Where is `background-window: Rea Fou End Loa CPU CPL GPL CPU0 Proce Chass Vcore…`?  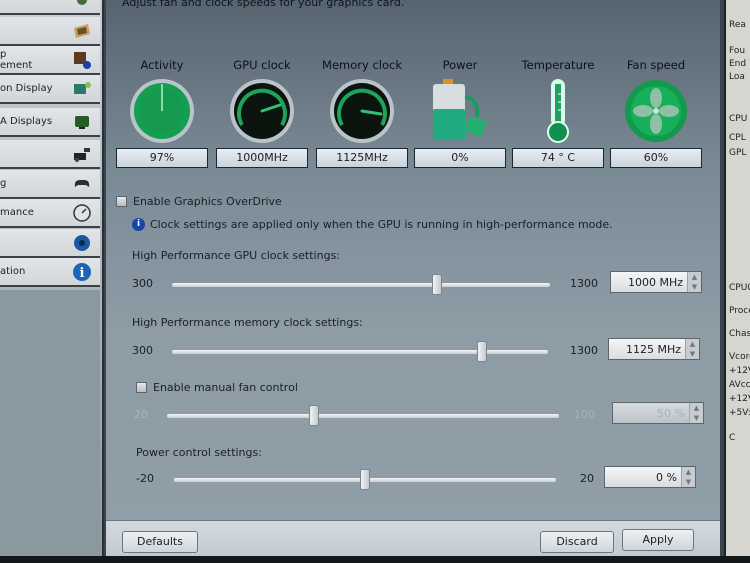
background-window: Rea Fou End Loa CPU CPL GPL CPU0 Proce Chass Vcore… is located at coordinates (737, 278).